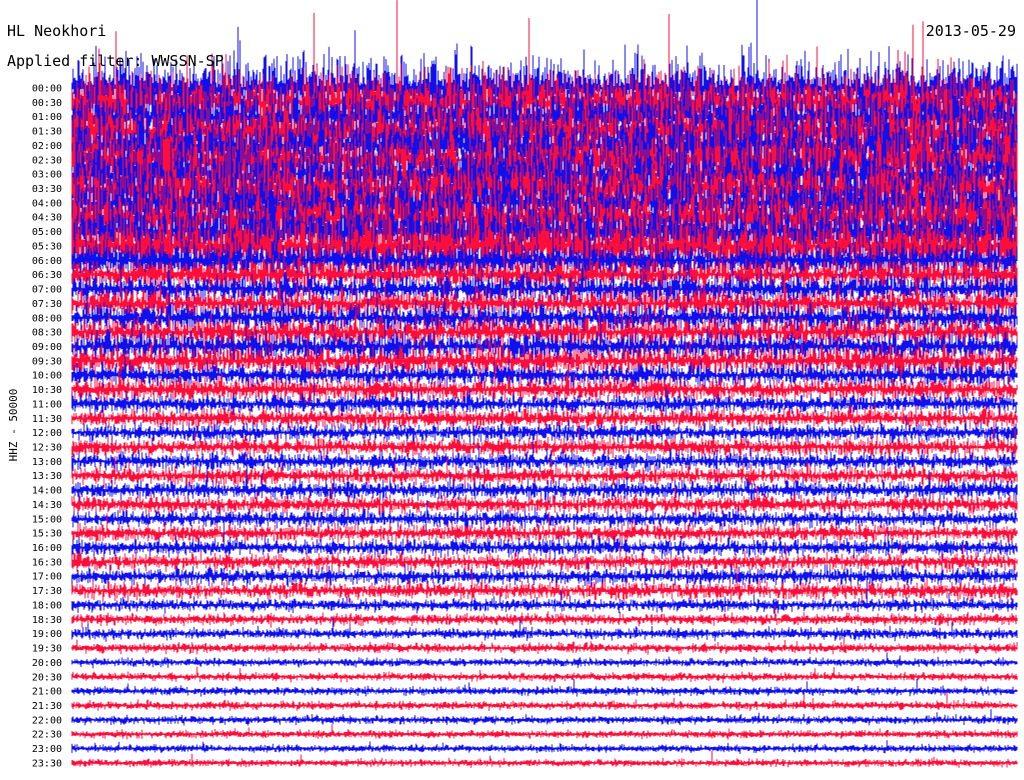  Describe the element at coordinates (47, 663) in the screenshot. I see `tick-label-2000: 20:00` at that location.